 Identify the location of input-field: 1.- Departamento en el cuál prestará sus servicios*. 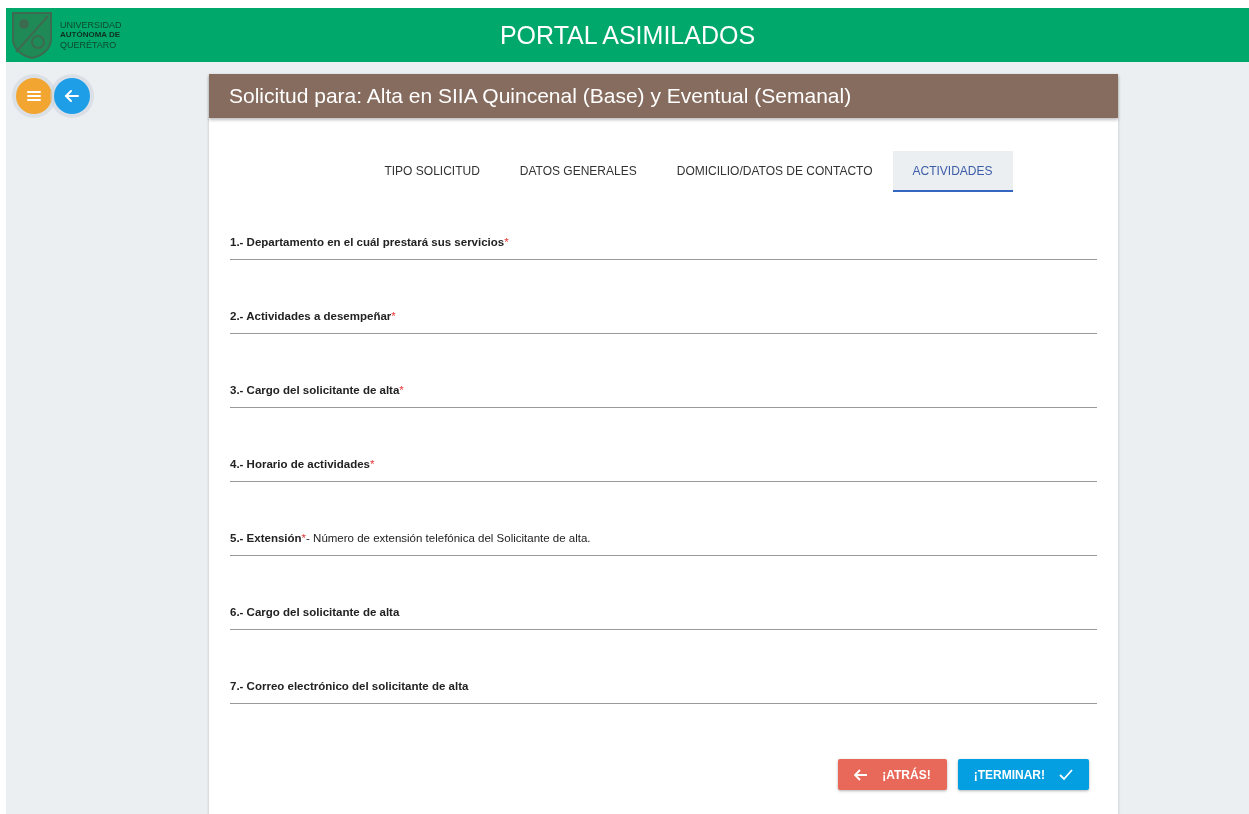
(663, 235).